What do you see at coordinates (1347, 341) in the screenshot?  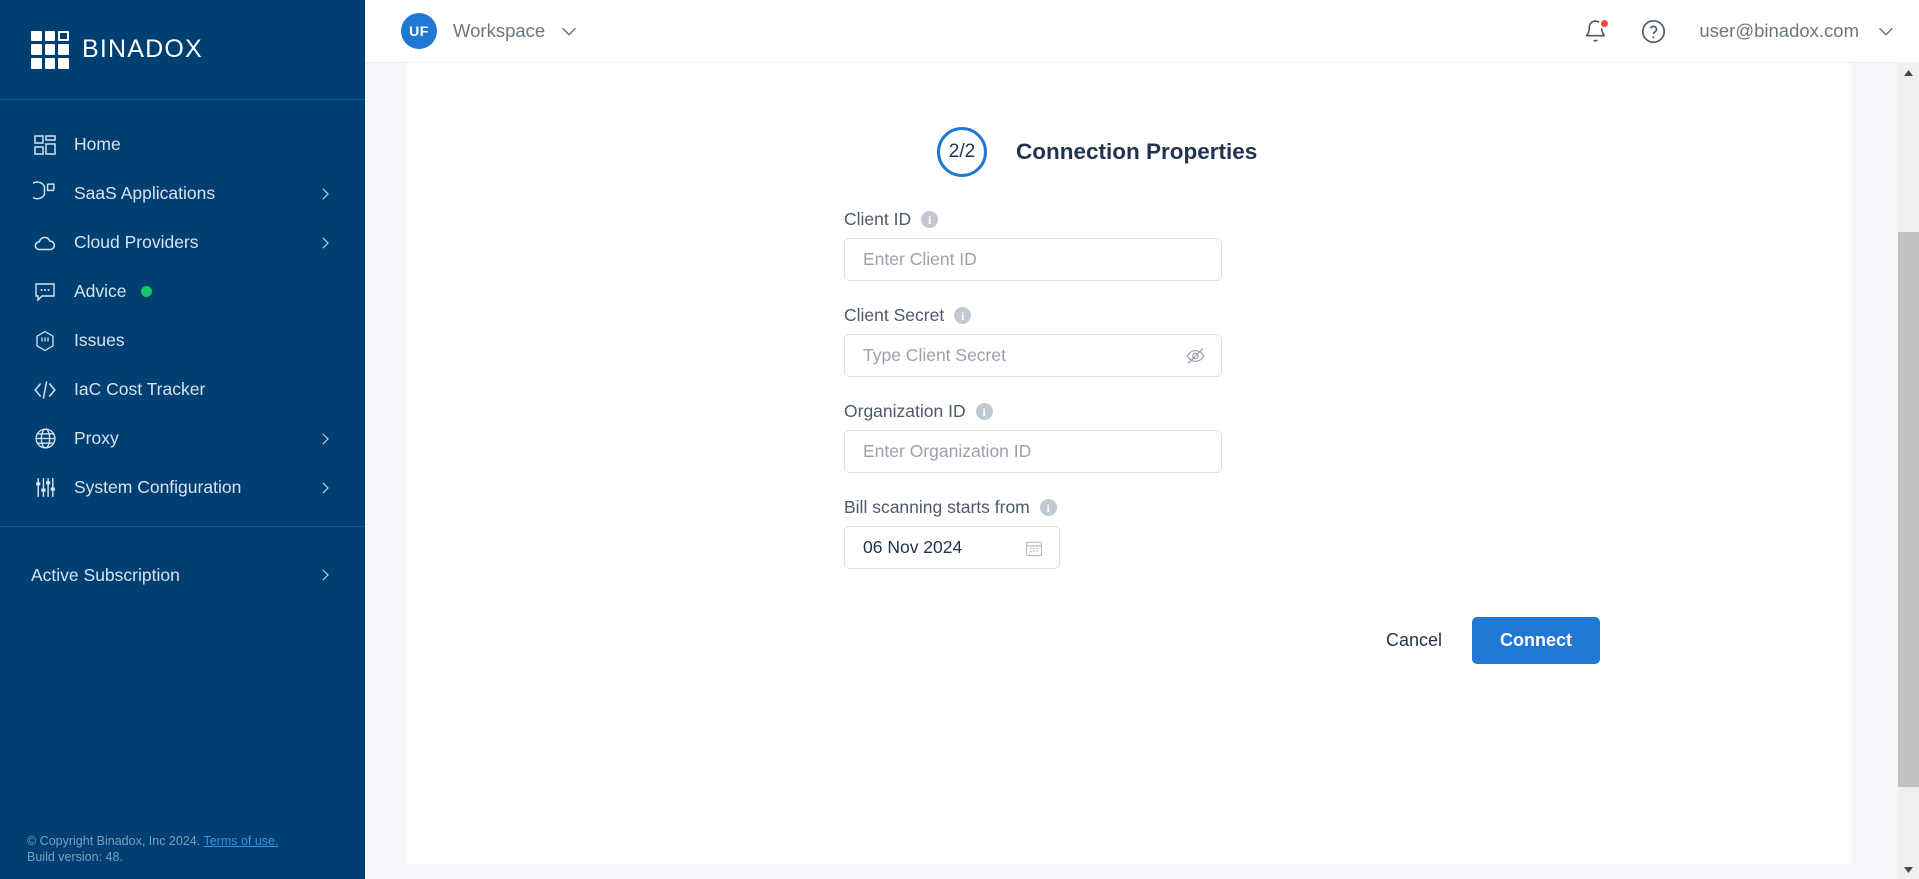 I see `field-client-secret: Client Secret i` at bounding box center [1347, 341].